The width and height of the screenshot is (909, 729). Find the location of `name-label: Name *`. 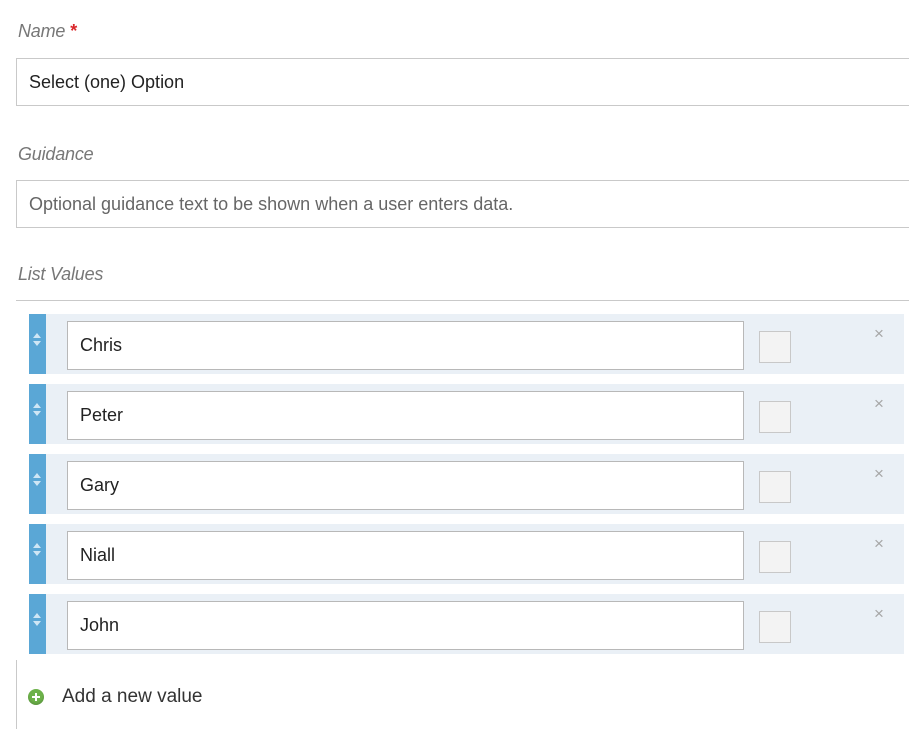

name-label: Name * is located at coordinates (47, 31).